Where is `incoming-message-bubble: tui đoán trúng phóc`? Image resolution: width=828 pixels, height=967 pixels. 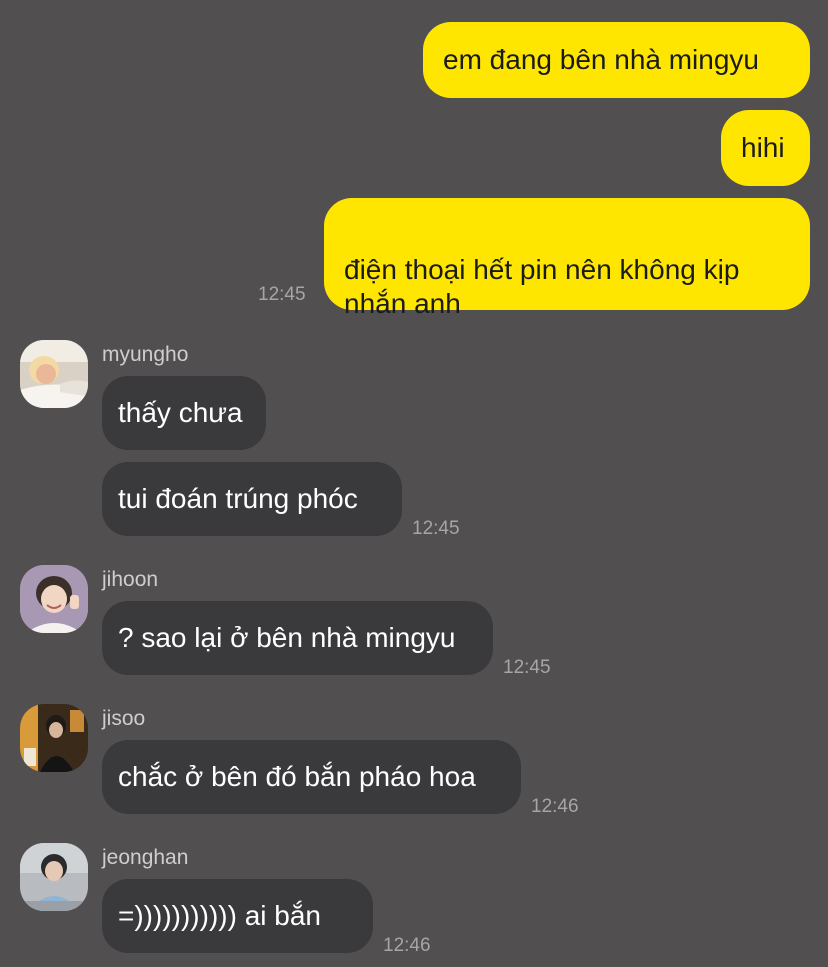
incoming-message-bubble: tui đoán trúng phóc is located at coordinates (252, 499).